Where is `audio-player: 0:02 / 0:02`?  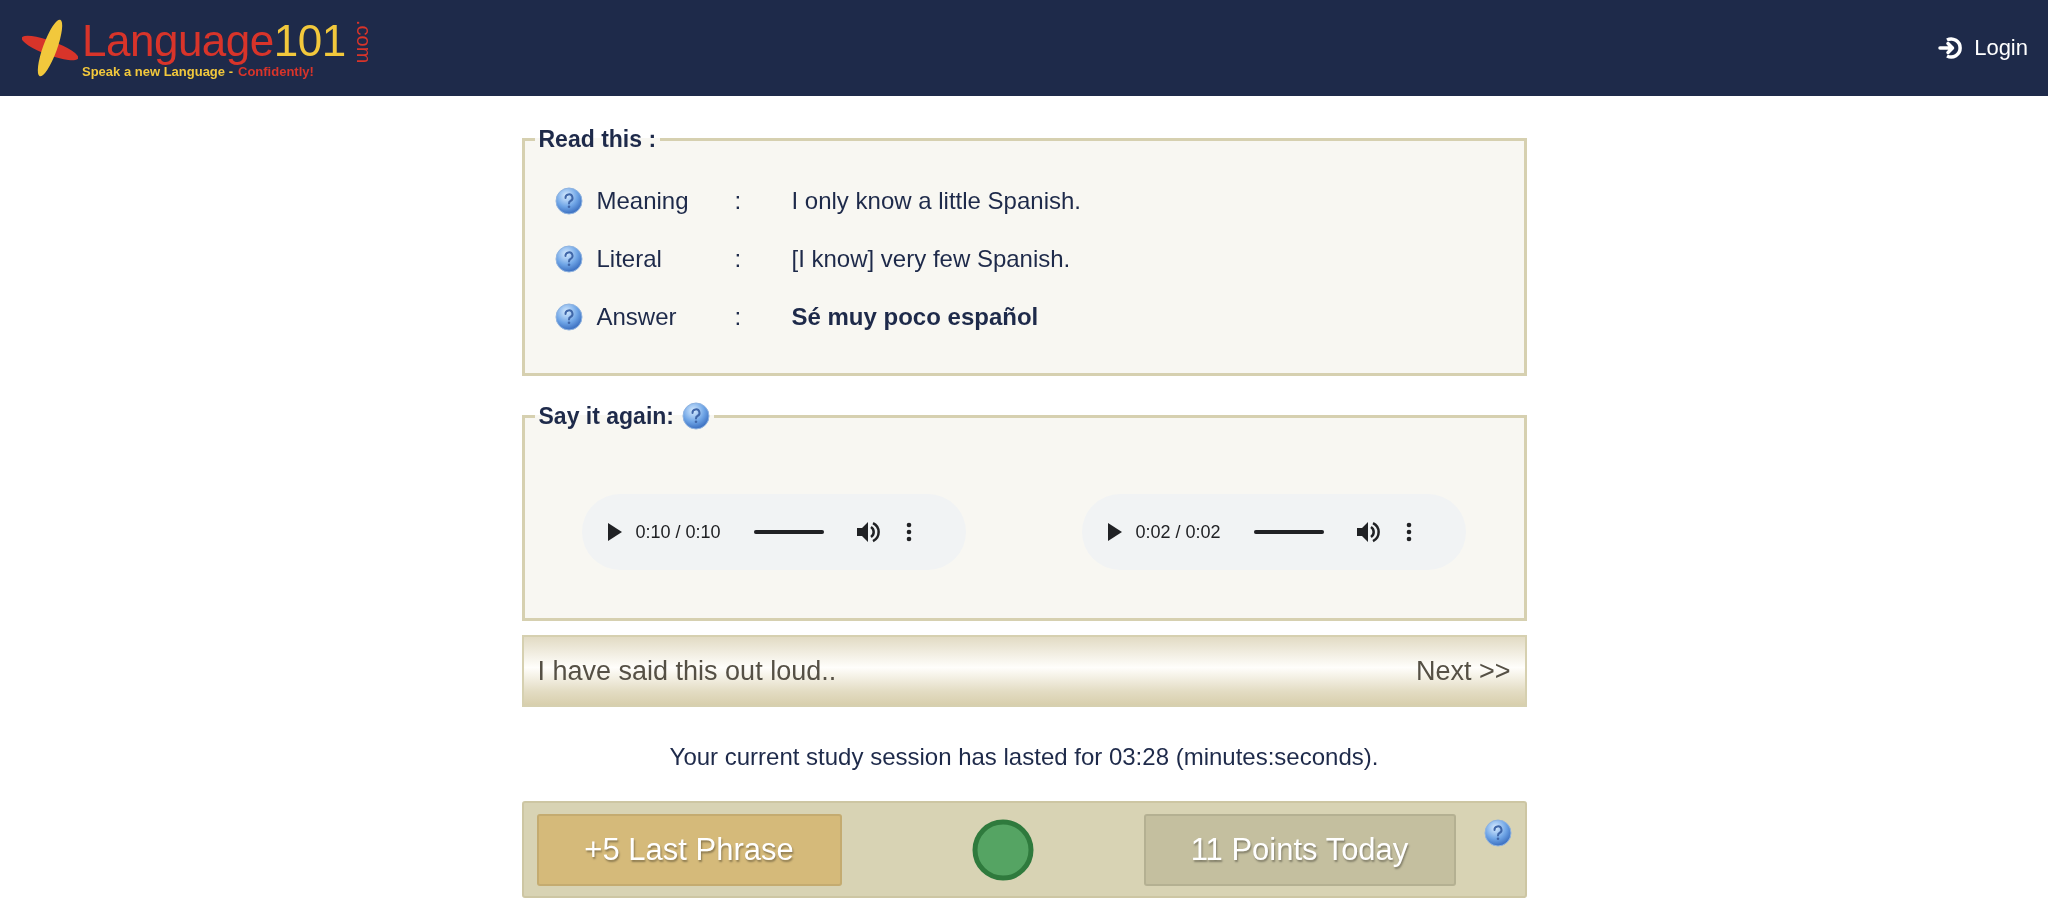 audio-player: 0:02 / 0:02 is located at coordinates (1273, 532).